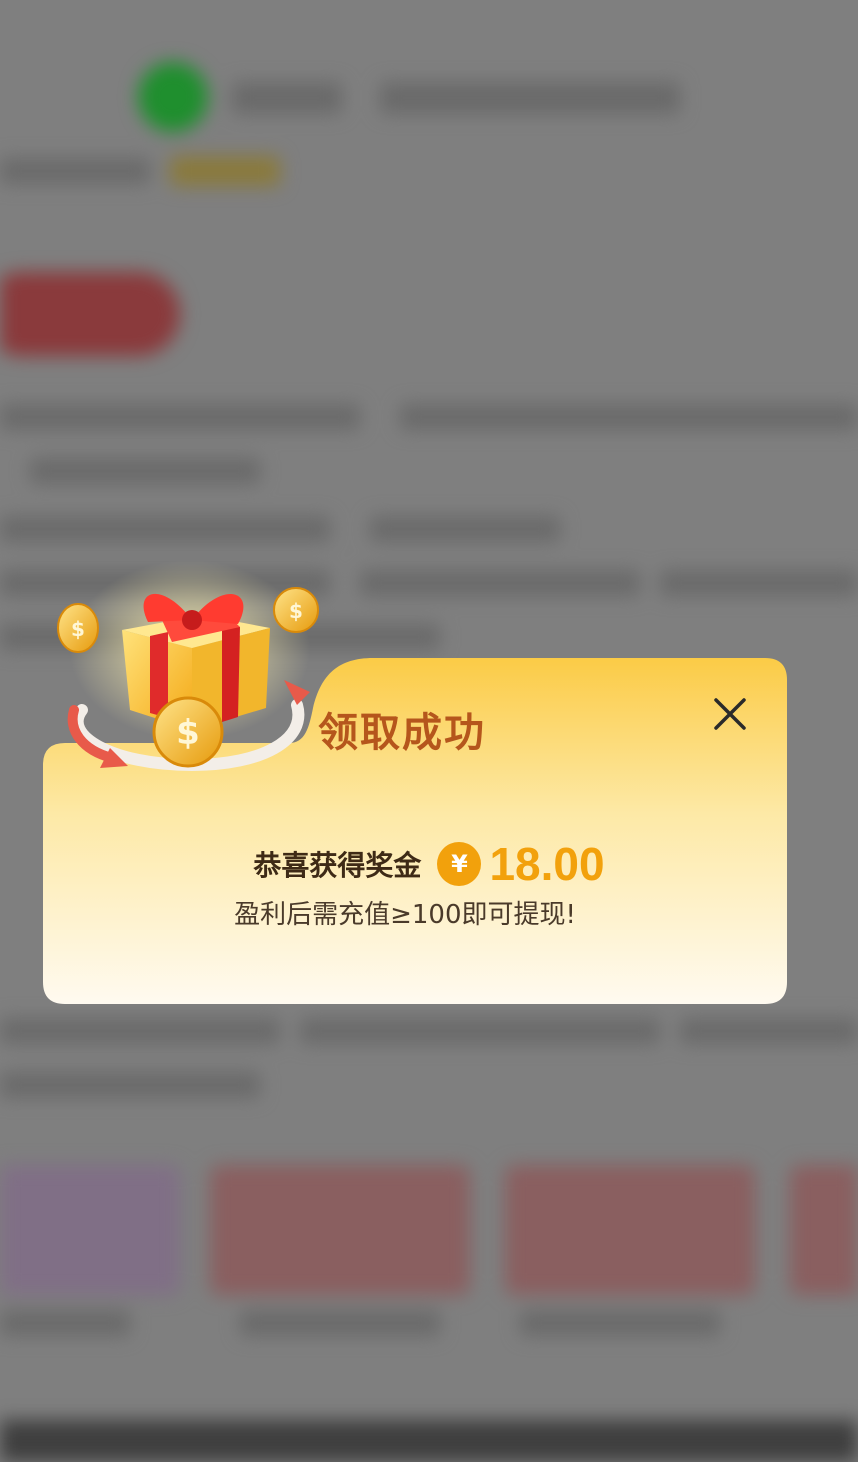  What do you see at coordinates (402, 733) in the screenshot?
I see `dialog-title: 领取成功` at bounding box center [402, 733].